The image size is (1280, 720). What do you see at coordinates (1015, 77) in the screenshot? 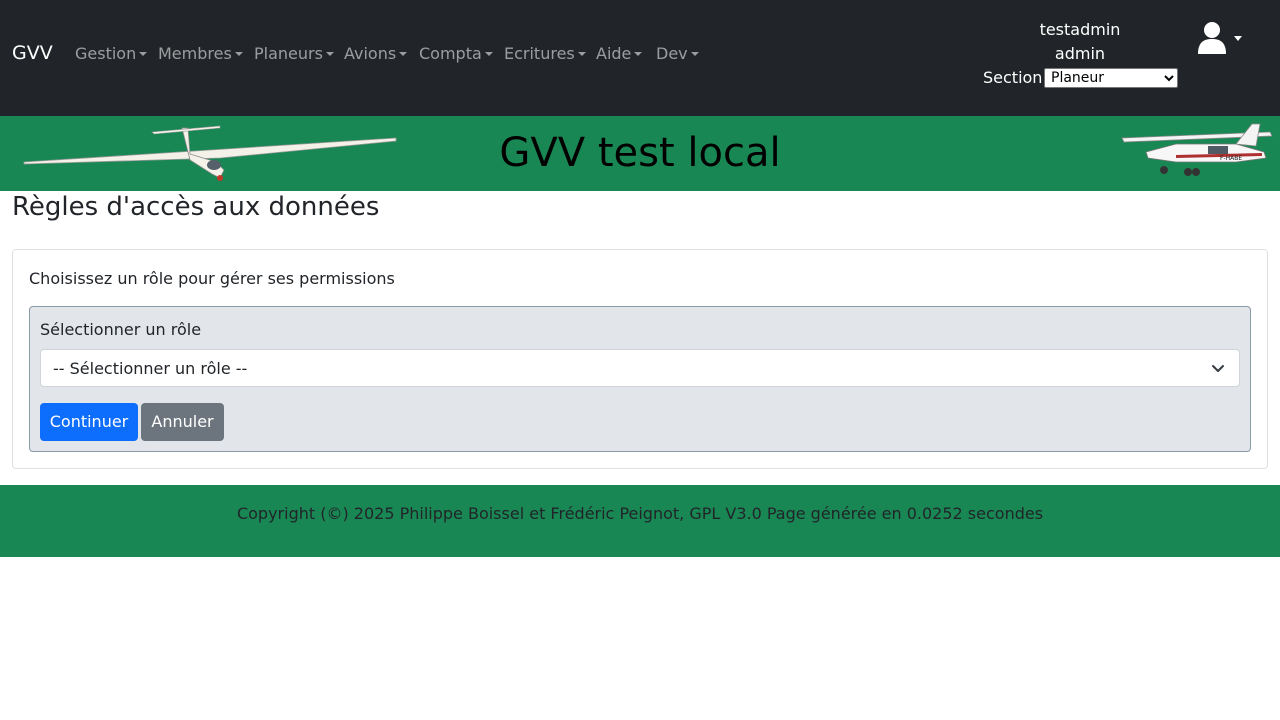
I see `section-label: Section:` at bounding box center [1015, 77].